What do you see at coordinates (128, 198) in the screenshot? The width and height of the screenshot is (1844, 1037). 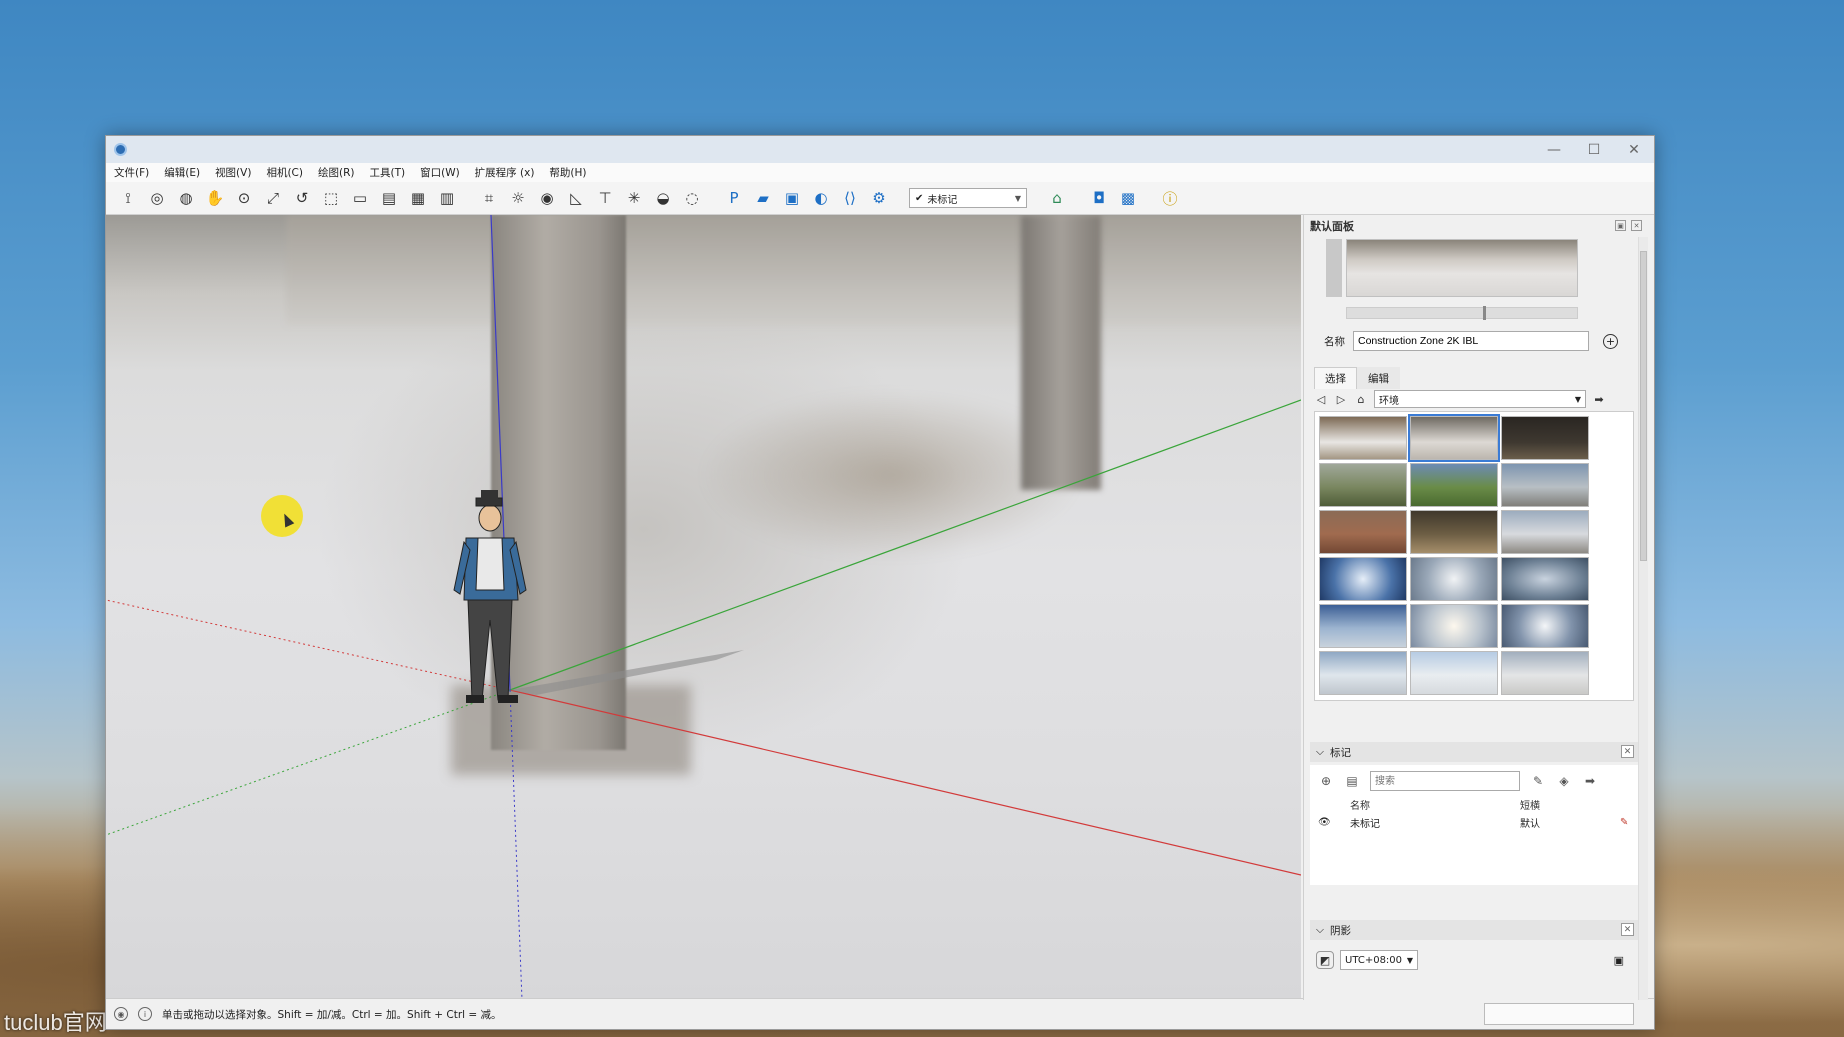 I see `select-tool-icon: ⟟` at bounding box center [128, 198].